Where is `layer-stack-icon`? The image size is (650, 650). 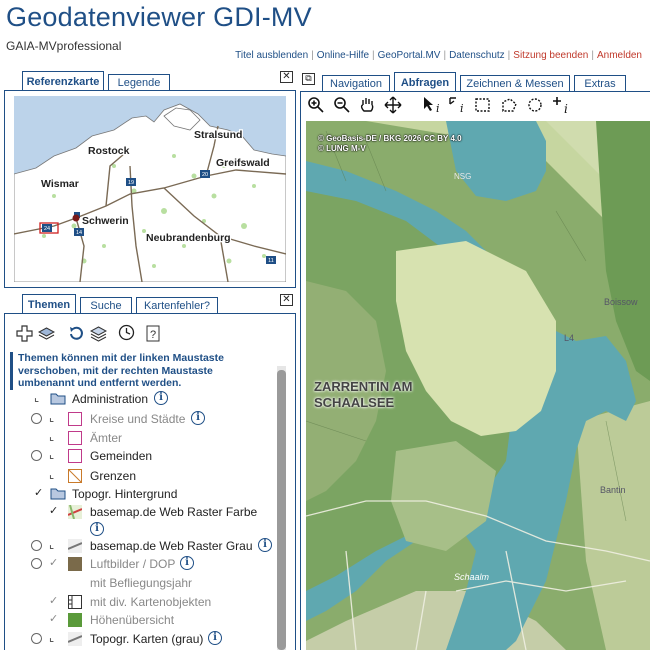
layer-stack-icon is located at coordinates (98, 333).